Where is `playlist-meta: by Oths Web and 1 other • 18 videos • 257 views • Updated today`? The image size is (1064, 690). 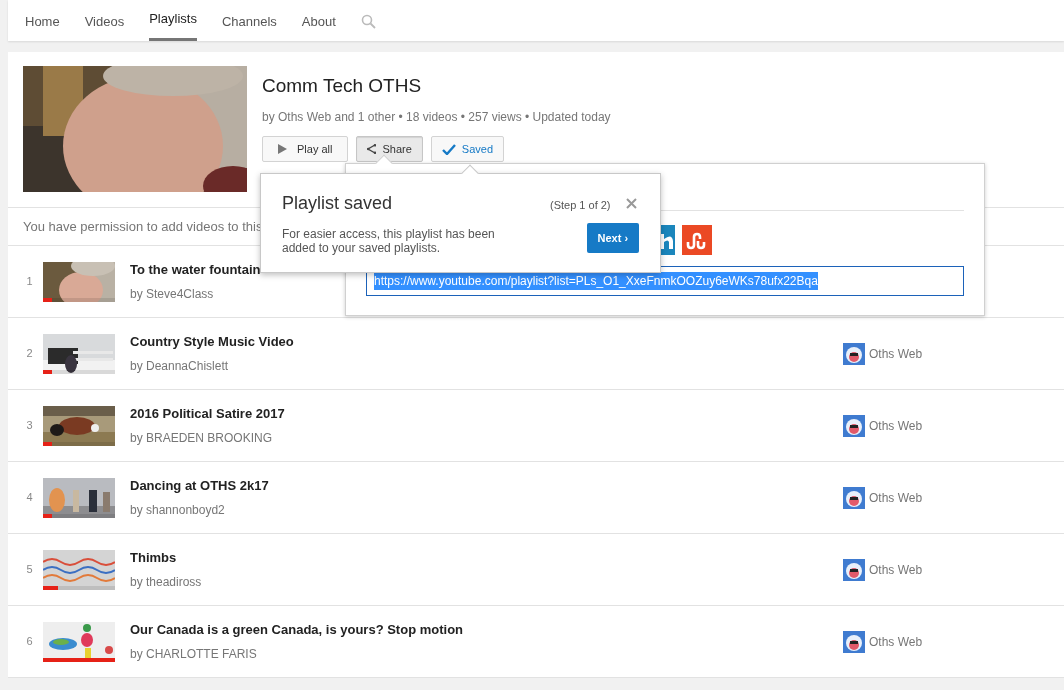 playlist-meta: by Oths Web and 1 other • 18 videos • 257 views • Updated today is located at coordinates (436, 117).